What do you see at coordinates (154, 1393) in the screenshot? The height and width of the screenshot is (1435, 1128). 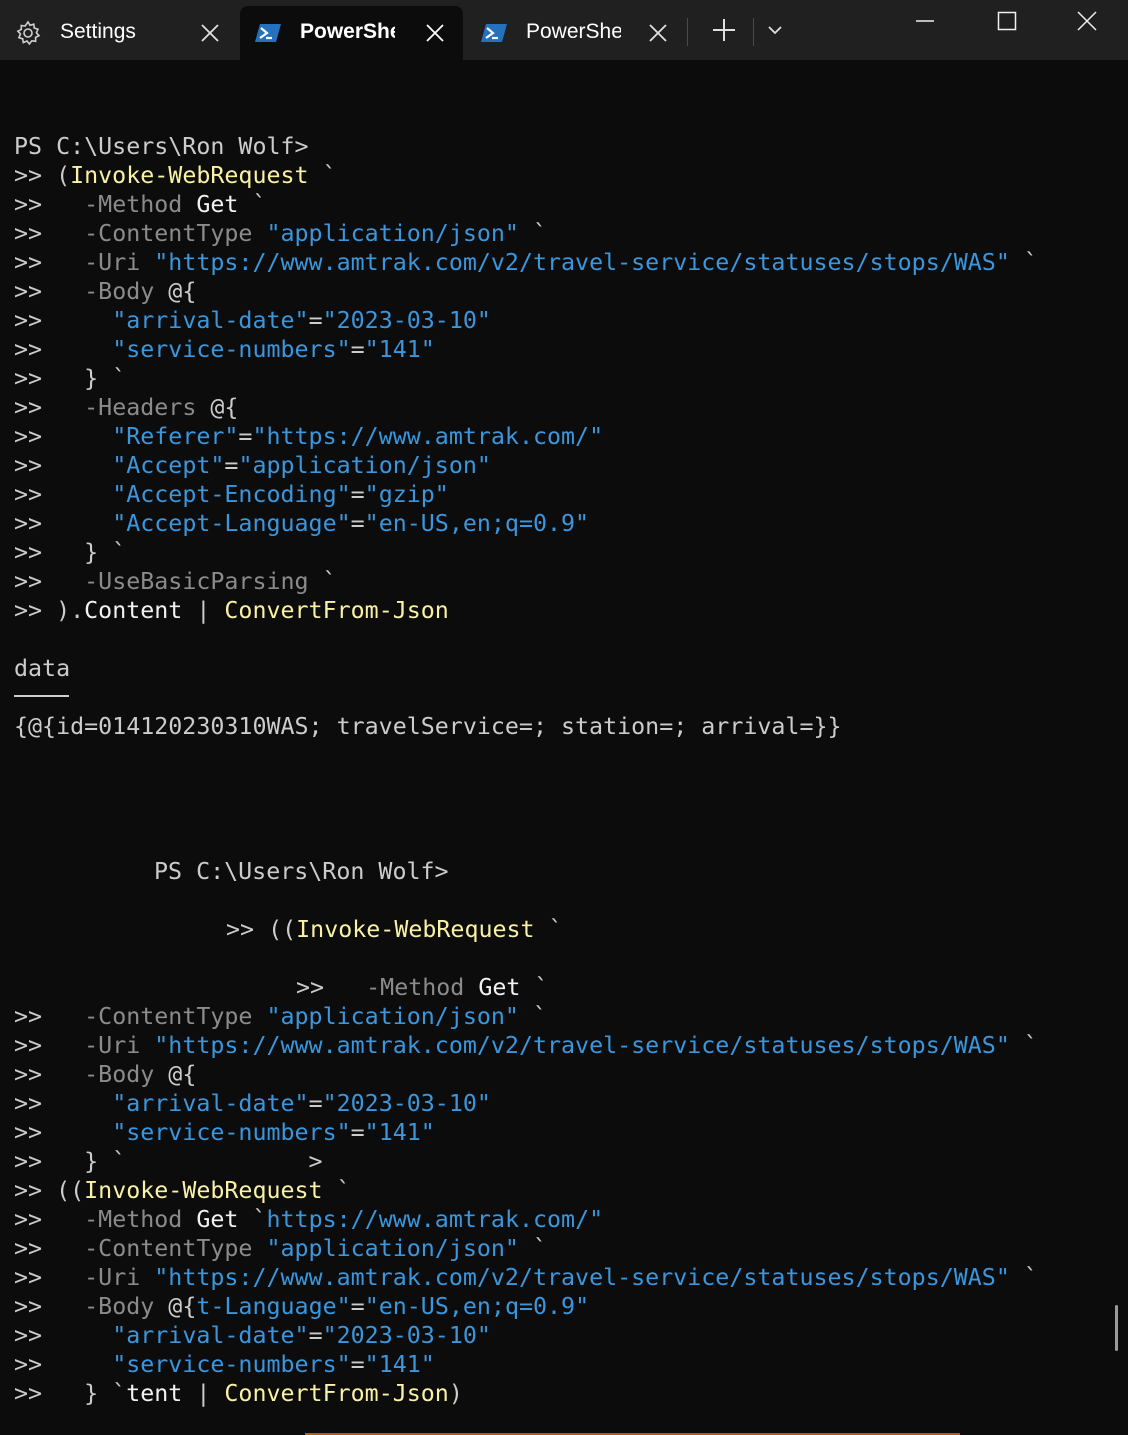 I see `terminal-text: tent` at bounding box center [154, 1393].